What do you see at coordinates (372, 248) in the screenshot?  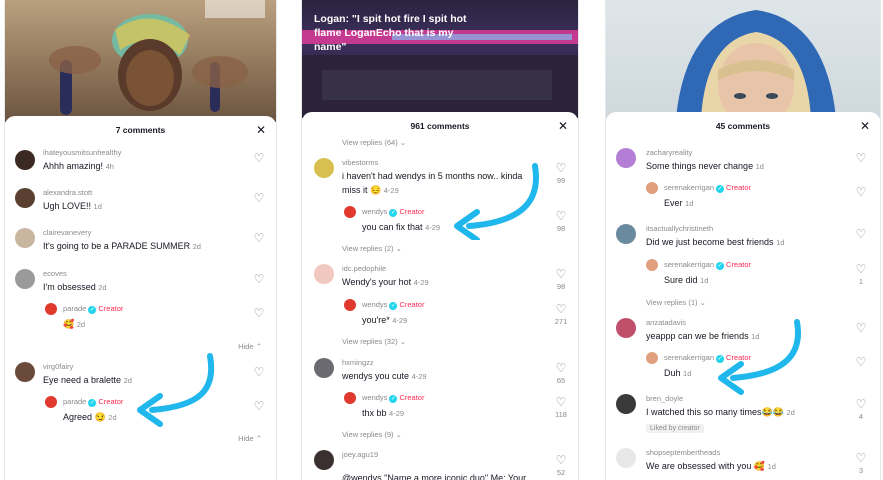 I see `view-replies-link: View replies (2) ⌄` at bounding box center [372, 248].